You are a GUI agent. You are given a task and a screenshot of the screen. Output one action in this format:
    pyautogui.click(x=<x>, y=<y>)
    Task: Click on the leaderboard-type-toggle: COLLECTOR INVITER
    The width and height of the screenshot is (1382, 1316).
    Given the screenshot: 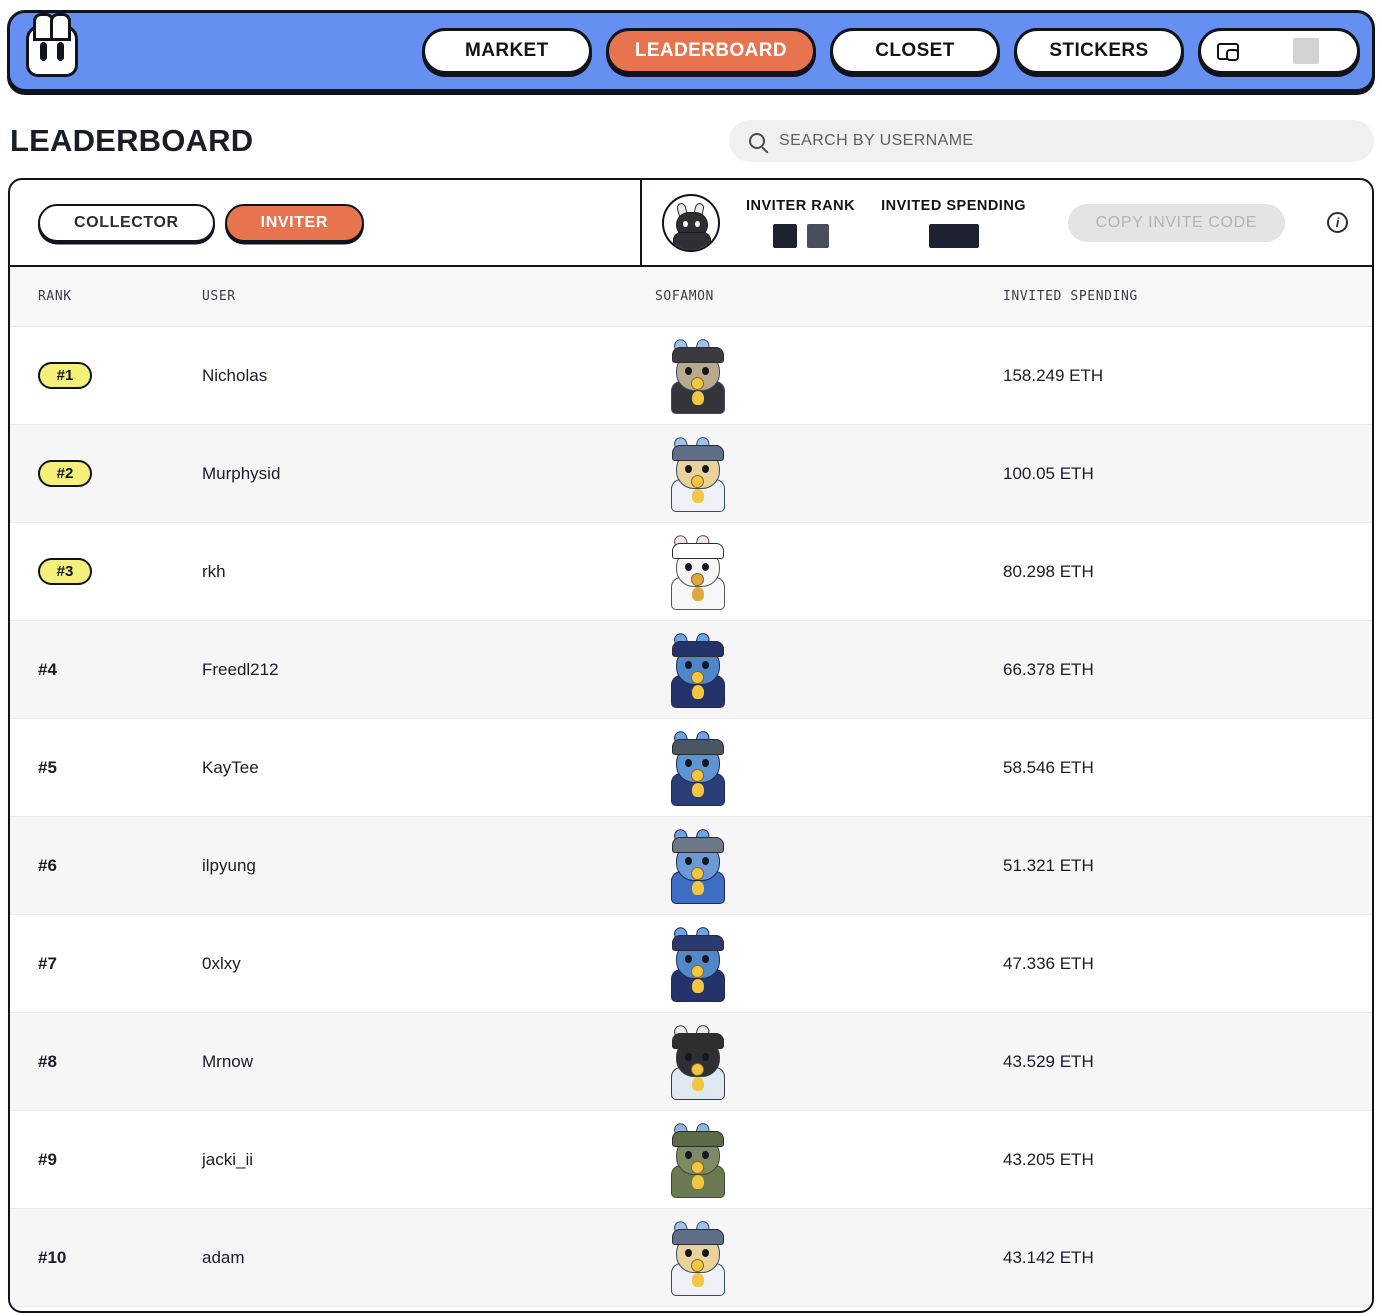 What is the action you would take?
    pyautogui.click(x=326, y=222)
    